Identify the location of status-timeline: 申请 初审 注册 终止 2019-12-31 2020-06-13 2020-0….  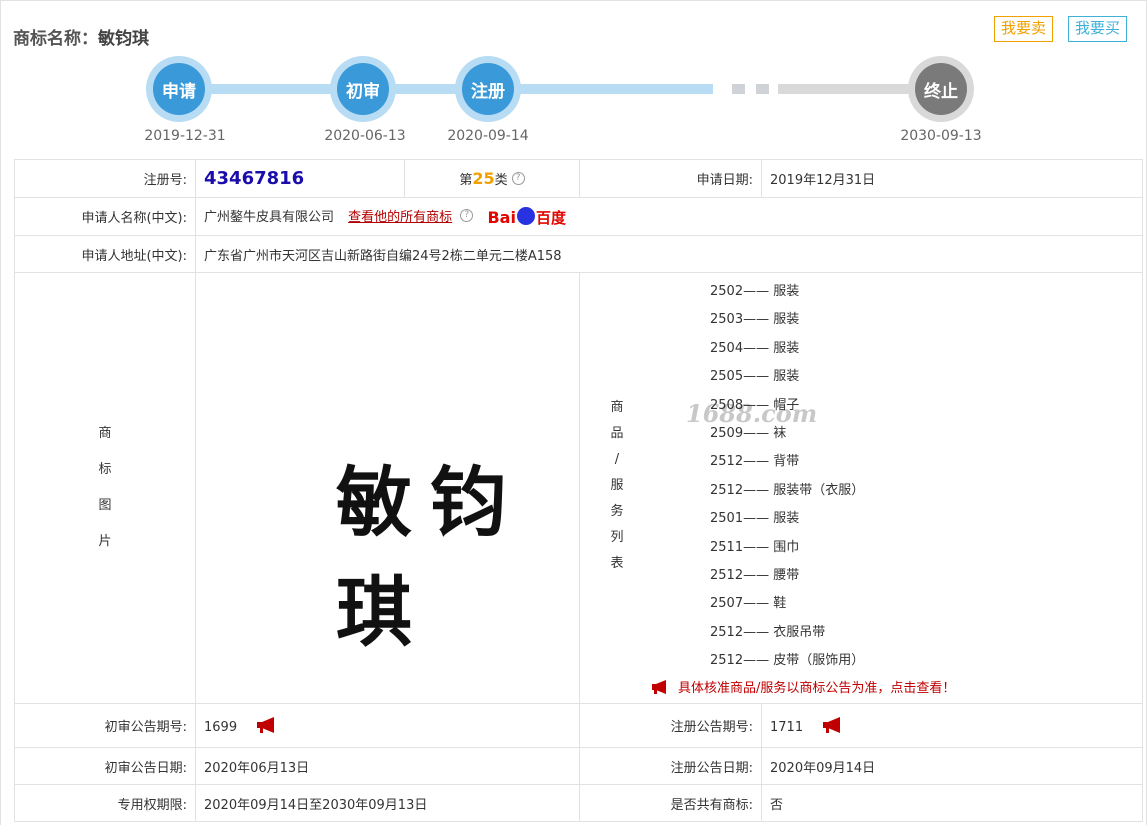
(573, 102).